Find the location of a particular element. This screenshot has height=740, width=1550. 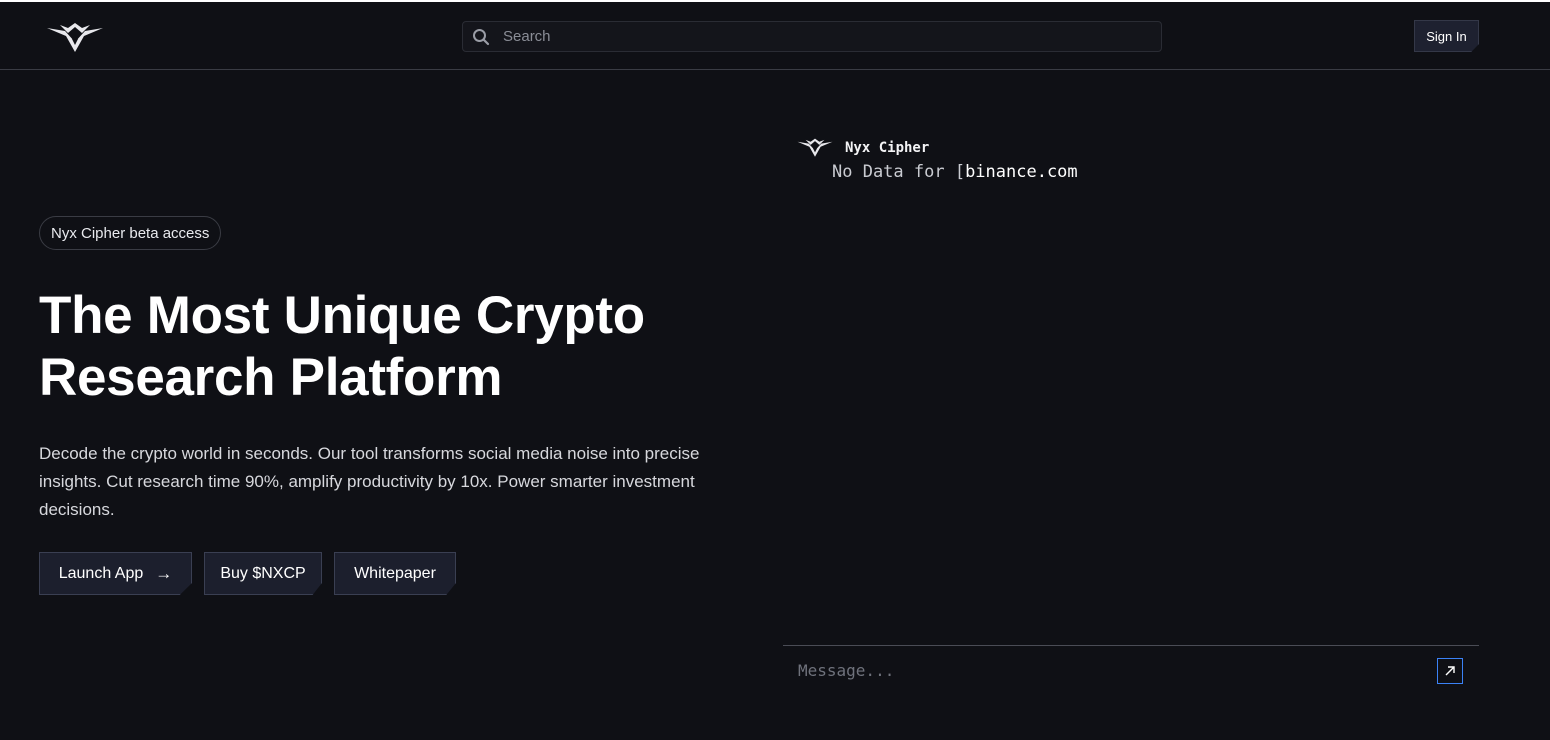

message-input is located at coordinates (1108, 670).